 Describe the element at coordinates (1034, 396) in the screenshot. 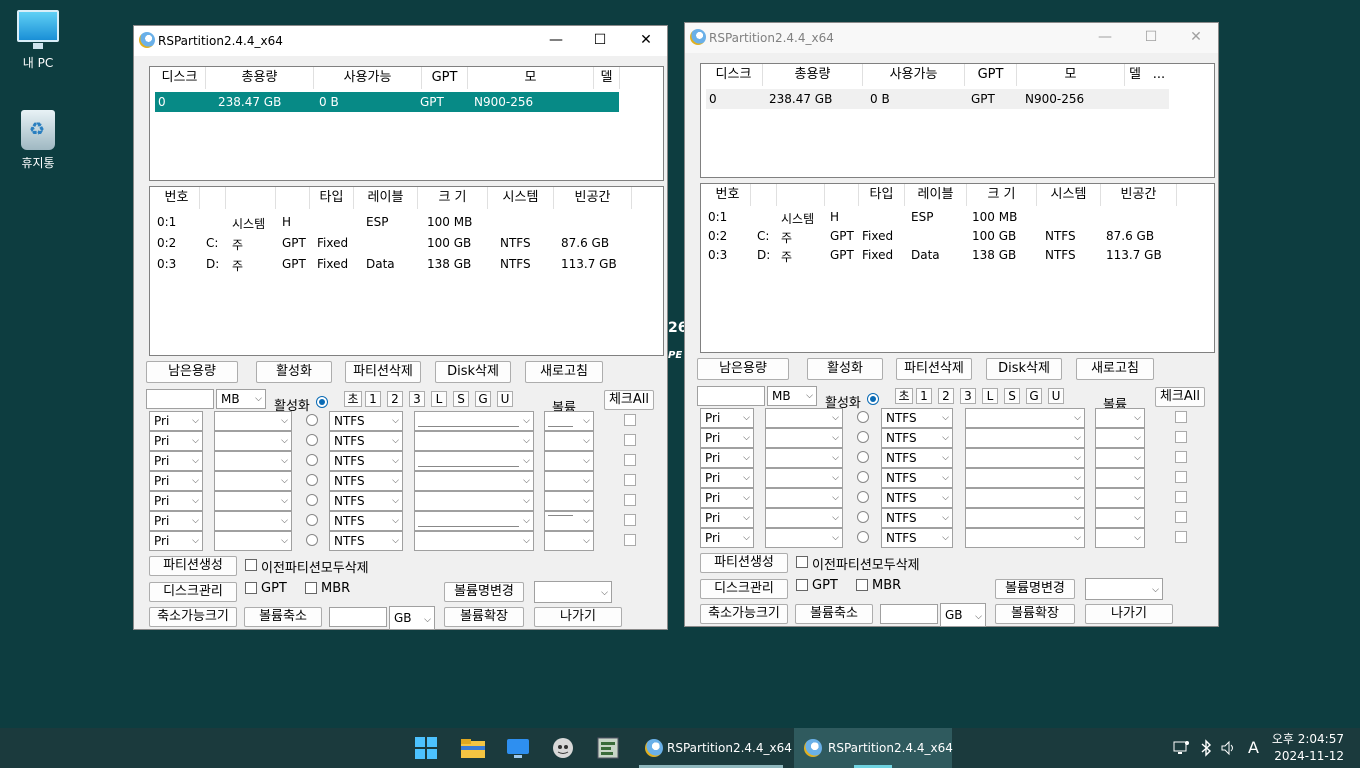

I see `size-button-g: G` at that location.